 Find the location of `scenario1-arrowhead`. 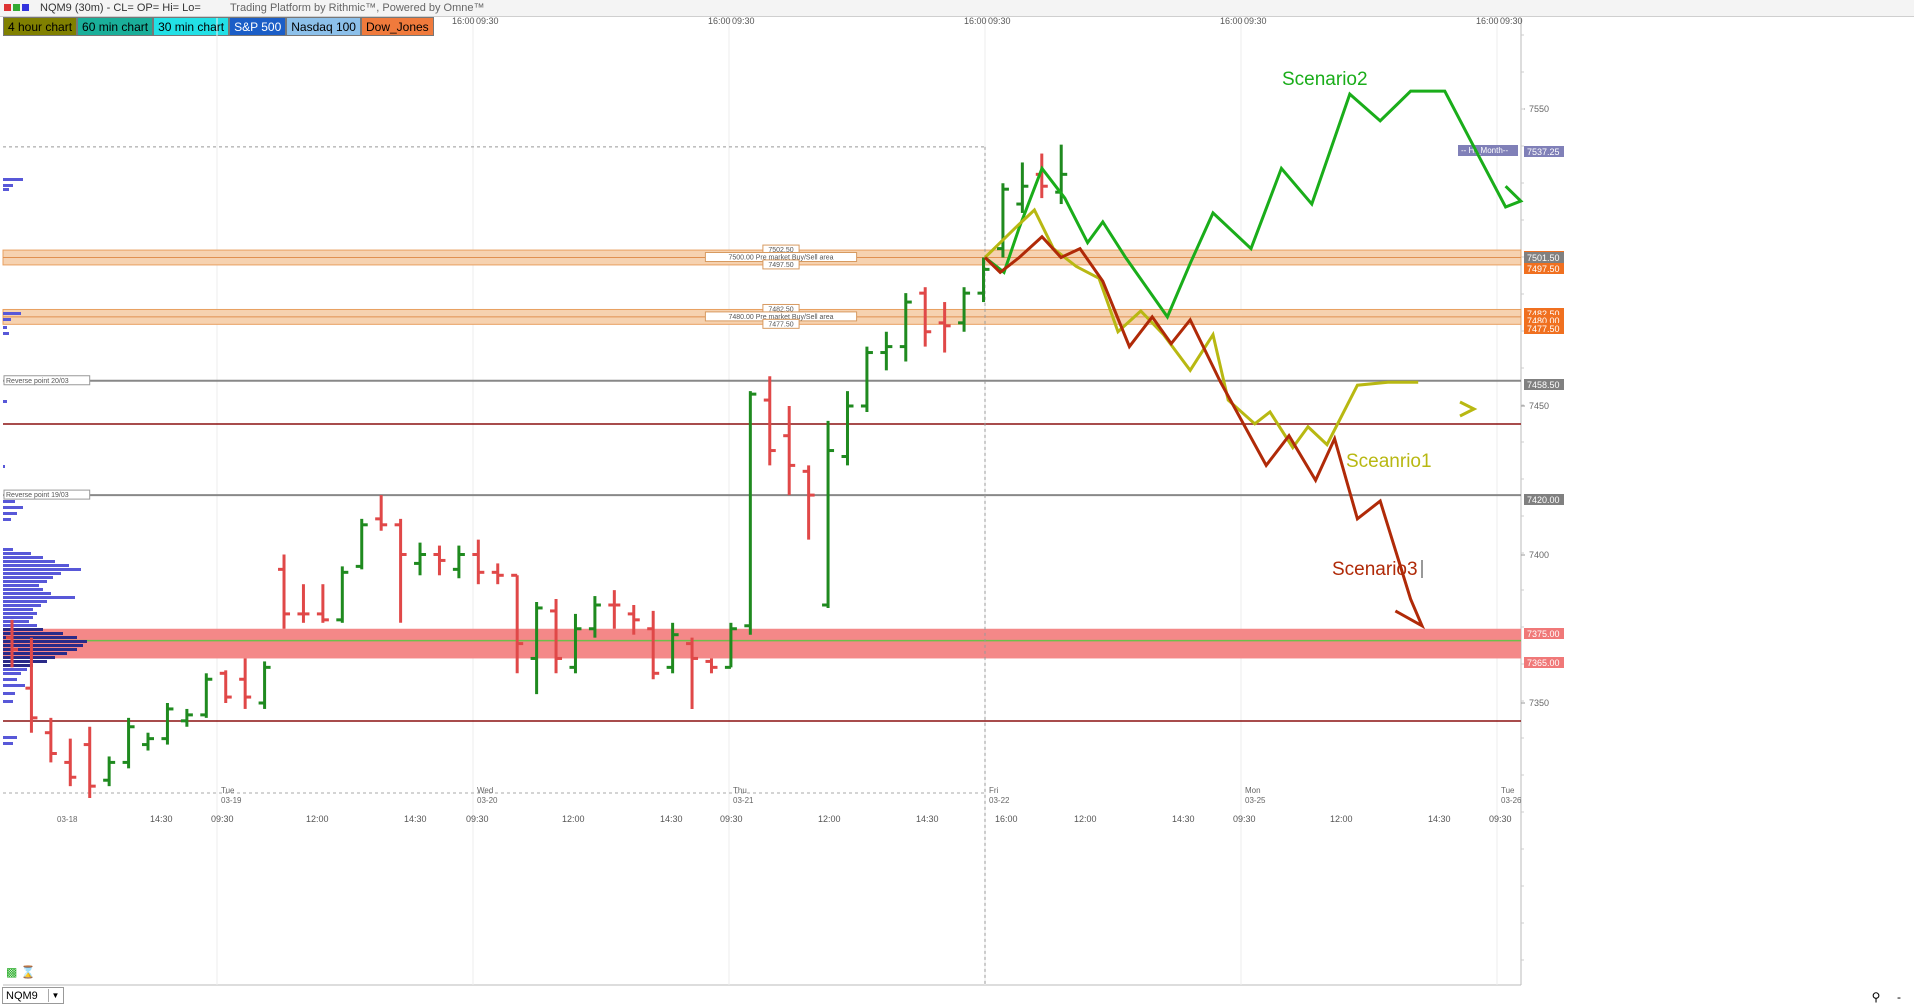

scenario1-arrowhead is located at coordinates (1468, 409).